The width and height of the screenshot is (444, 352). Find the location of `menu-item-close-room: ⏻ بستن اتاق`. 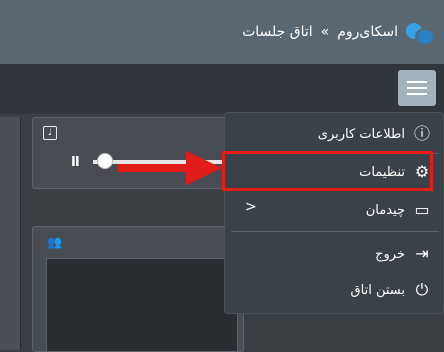

menu-item-close-room: ⏻ بستن اتاق is located at coordinates (335, 290).